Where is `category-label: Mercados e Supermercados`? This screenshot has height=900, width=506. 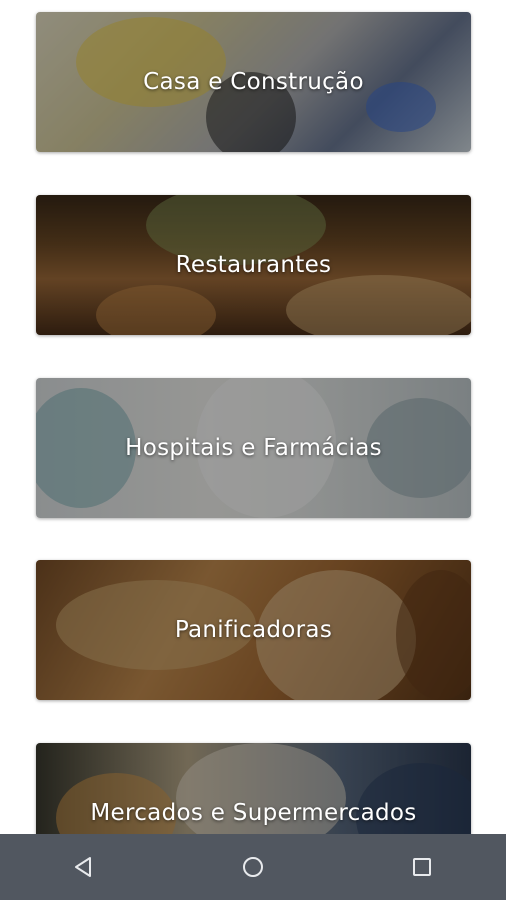
category-label: Mercados e Supermercados is located at coordinates (253, 813).